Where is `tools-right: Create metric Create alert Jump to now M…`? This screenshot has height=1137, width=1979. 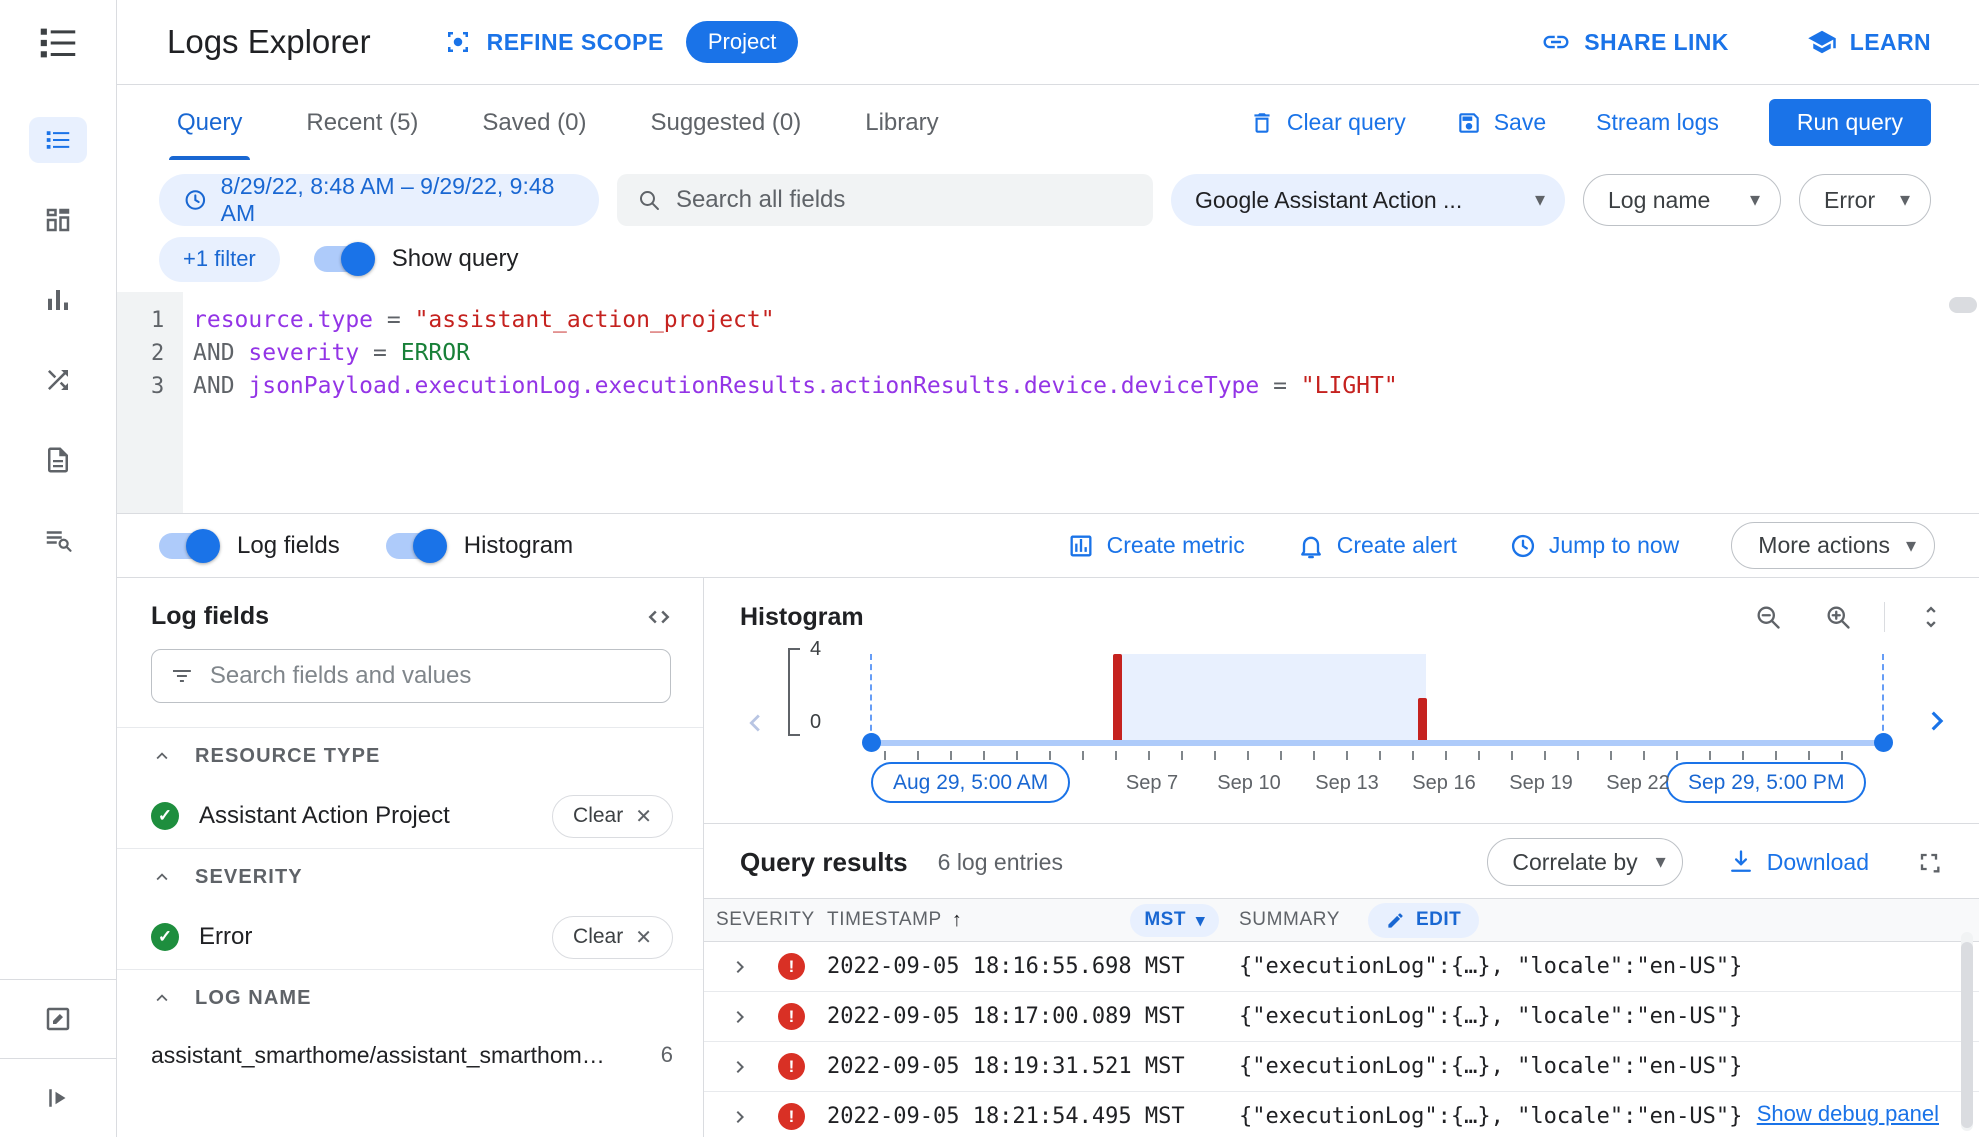
tools-right: Create metric Create alert Jump to now M… is located at coordinates (1501, 545).